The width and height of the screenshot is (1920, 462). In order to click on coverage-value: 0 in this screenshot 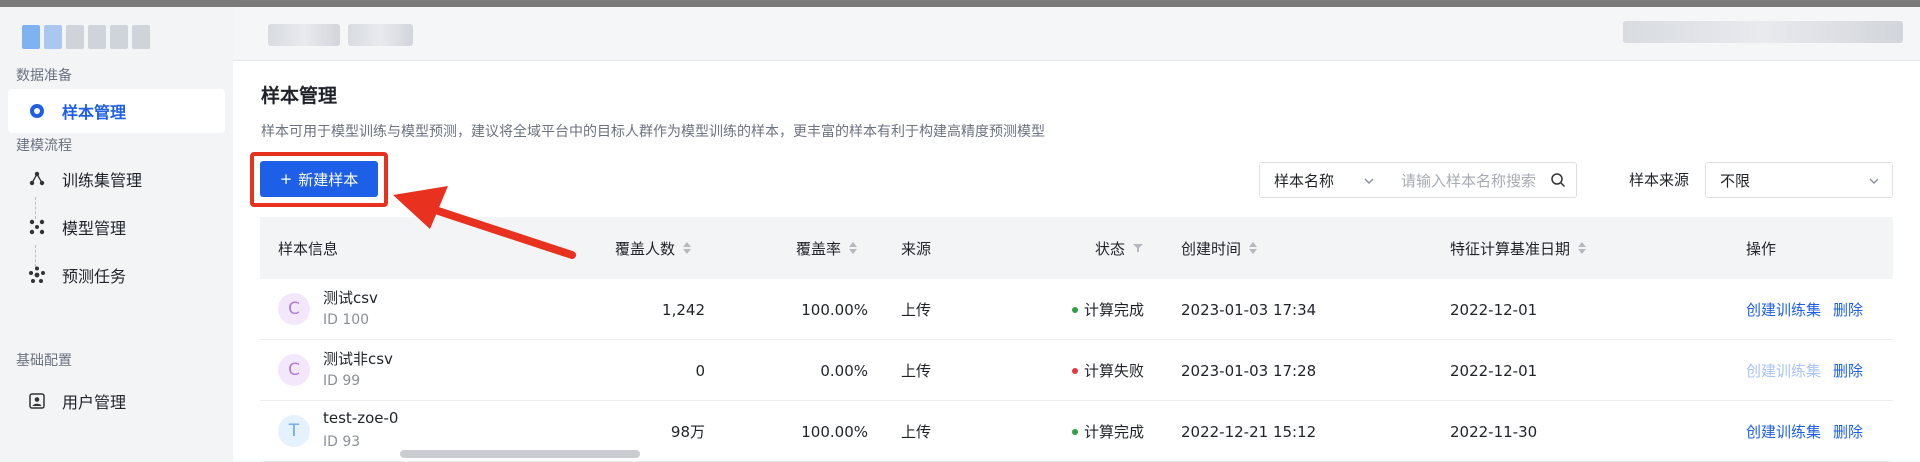, I will do `click(700, 370)`.